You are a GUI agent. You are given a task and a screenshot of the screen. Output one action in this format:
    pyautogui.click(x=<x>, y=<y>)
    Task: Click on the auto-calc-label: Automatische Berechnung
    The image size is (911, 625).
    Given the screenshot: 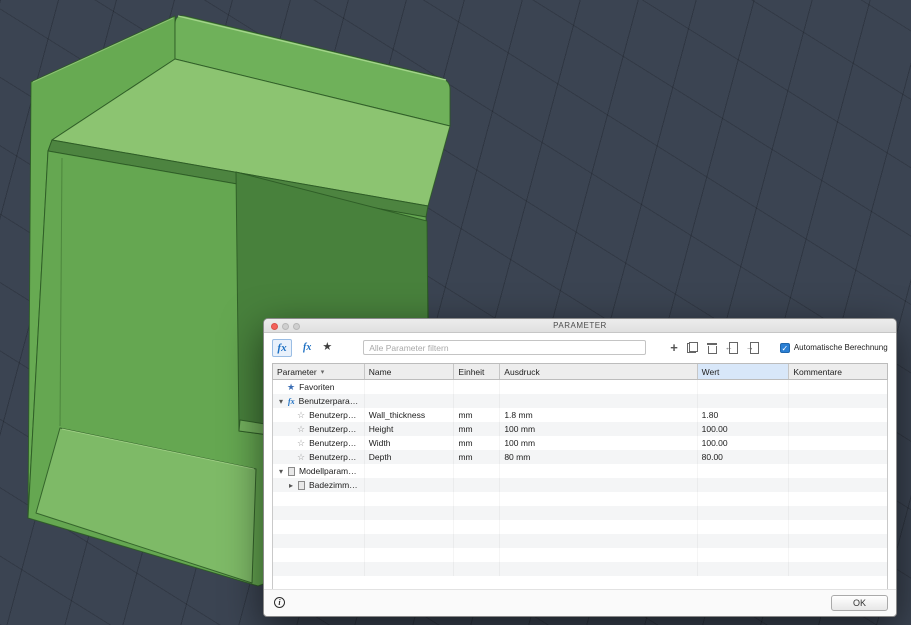 What is the action you would take?
    pyautogui.click(x=840, y=347)
    